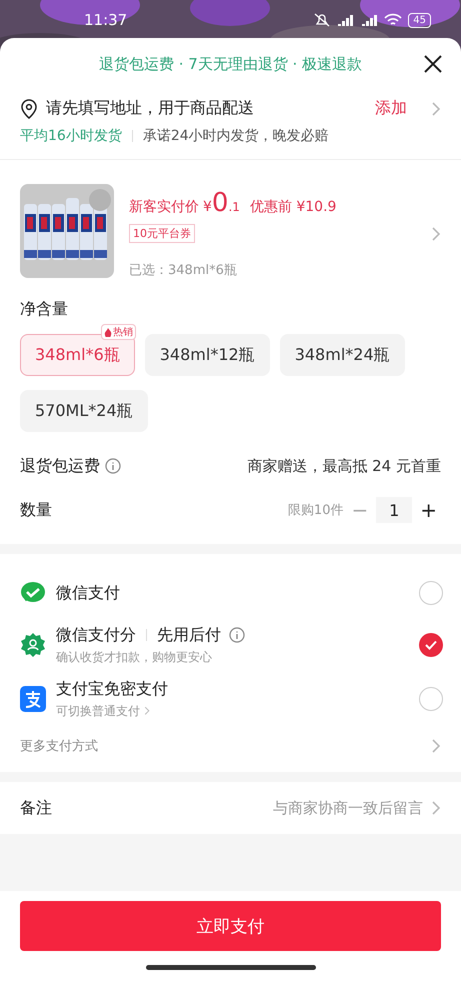 The height and width of the screenshot is (1000, 461). What do you see at coordinates (33, 699) in the screenshot?
I see `alipay-icon` at bounding box center [33, 699].